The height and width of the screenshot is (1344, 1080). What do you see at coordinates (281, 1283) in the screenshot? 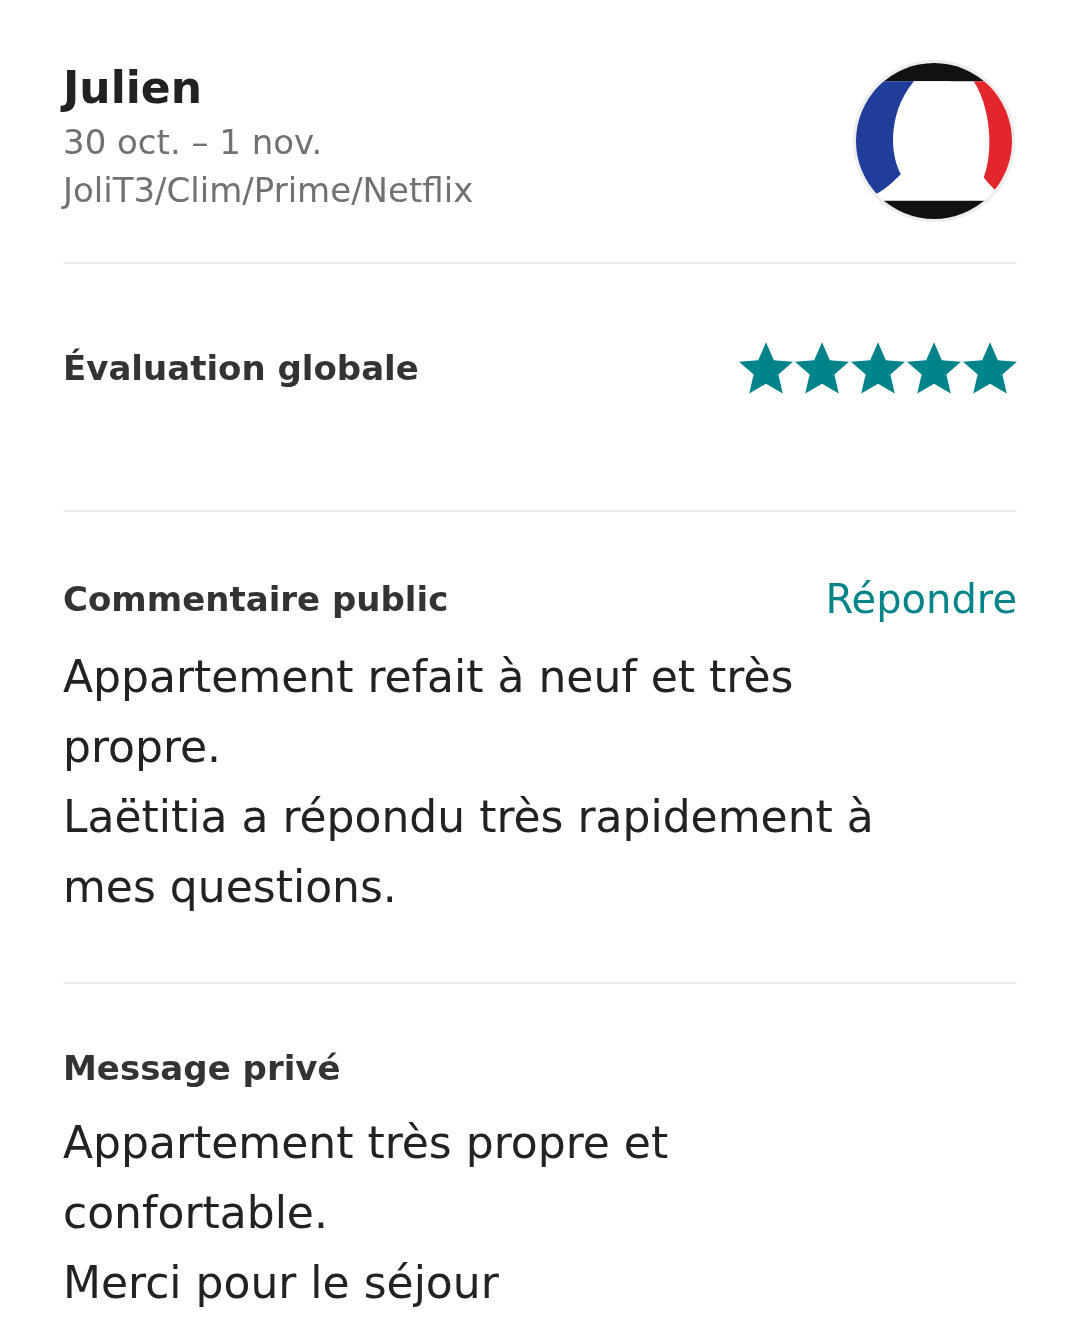
I see `message-text: Merci pour le séjour` at bounding box center [281, 1283].